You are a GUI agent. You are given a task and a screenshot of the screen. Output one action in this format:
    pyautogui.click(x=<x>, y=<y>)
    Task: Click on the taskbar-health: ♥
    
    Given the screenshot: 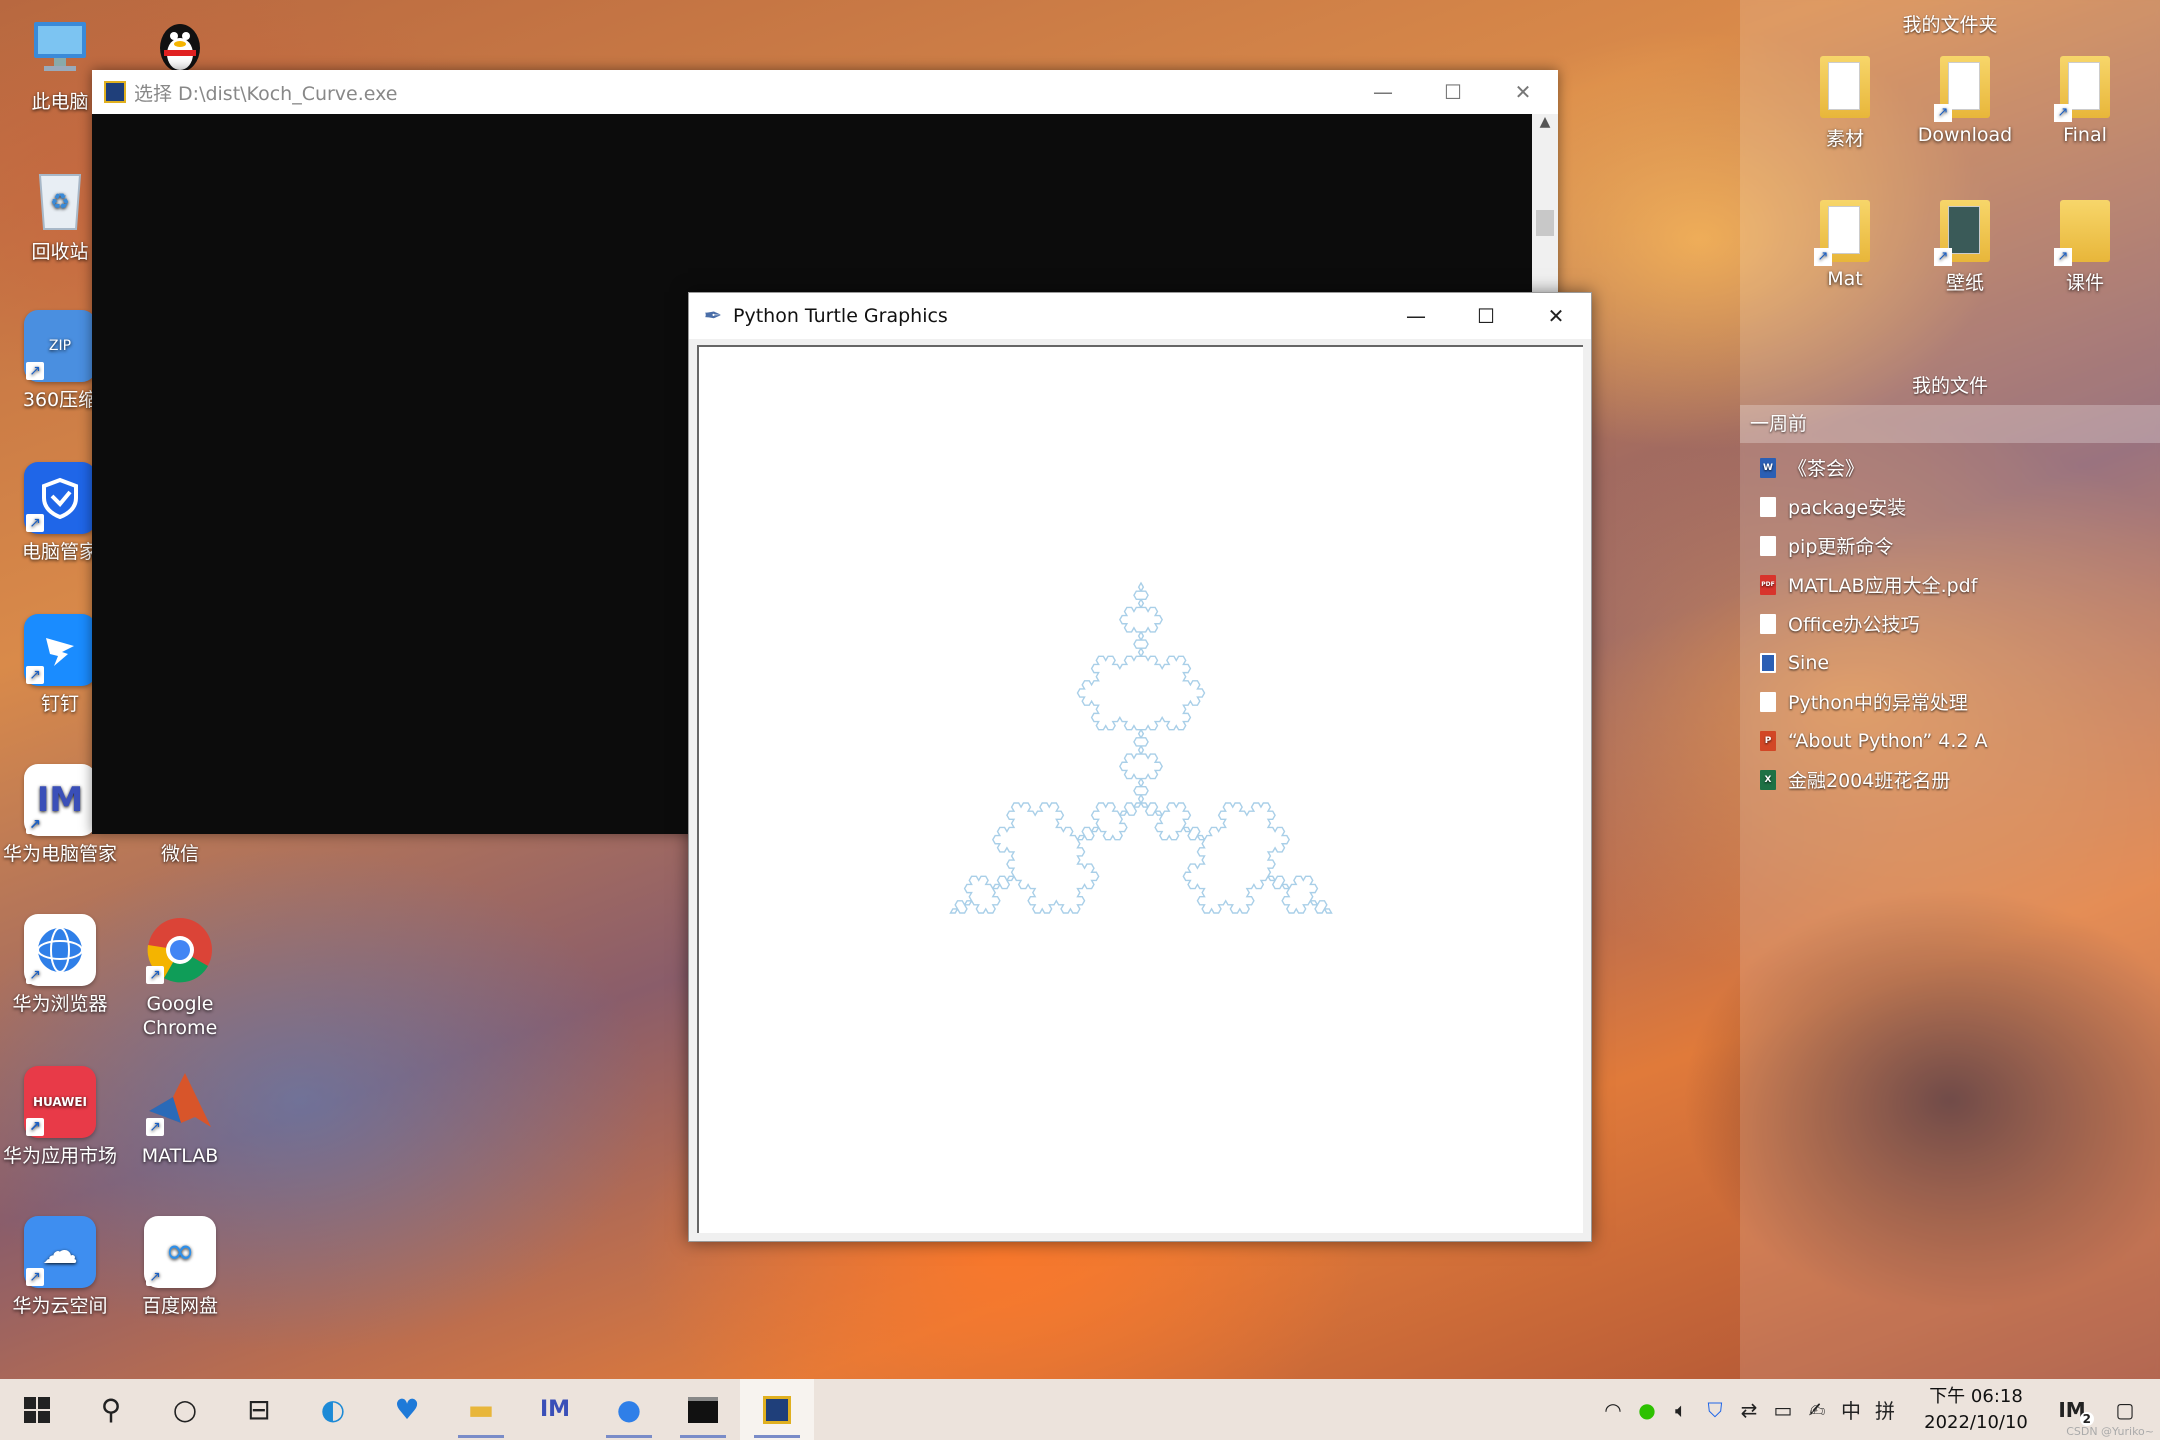 What is the action you would take?
    pyautogui.click(x=407, y=1409)
    